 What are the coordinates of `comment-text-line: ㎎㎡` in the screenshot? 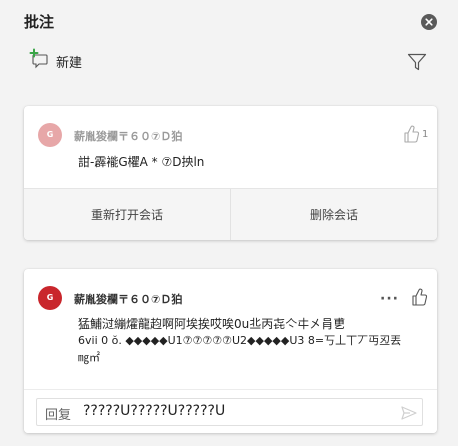 It's located at (89, 357).